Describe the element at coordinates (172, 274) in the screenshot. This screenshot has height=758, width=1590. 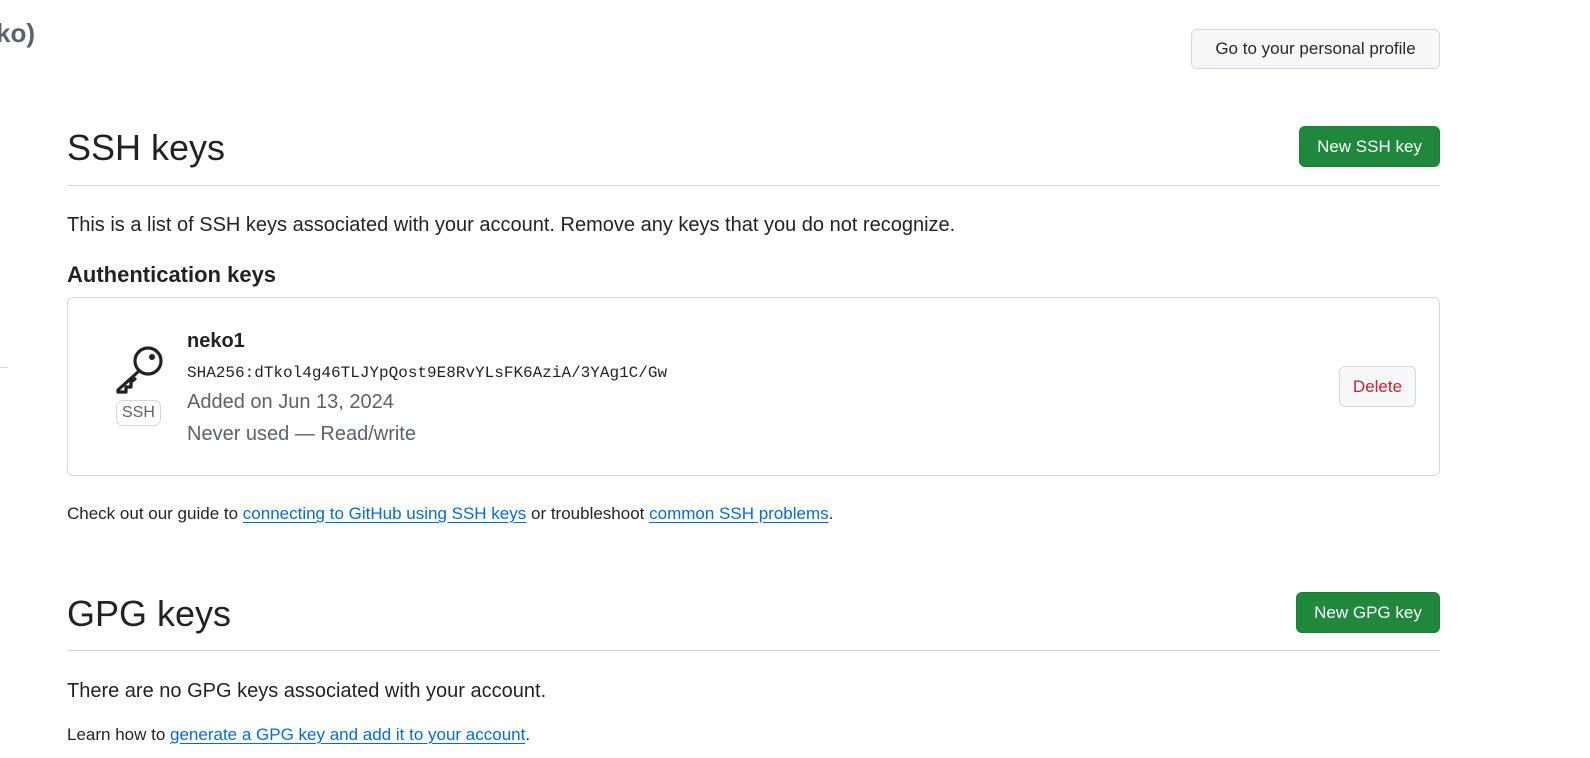
I see `authentication-keys-heading: Authentication keys` at that location.